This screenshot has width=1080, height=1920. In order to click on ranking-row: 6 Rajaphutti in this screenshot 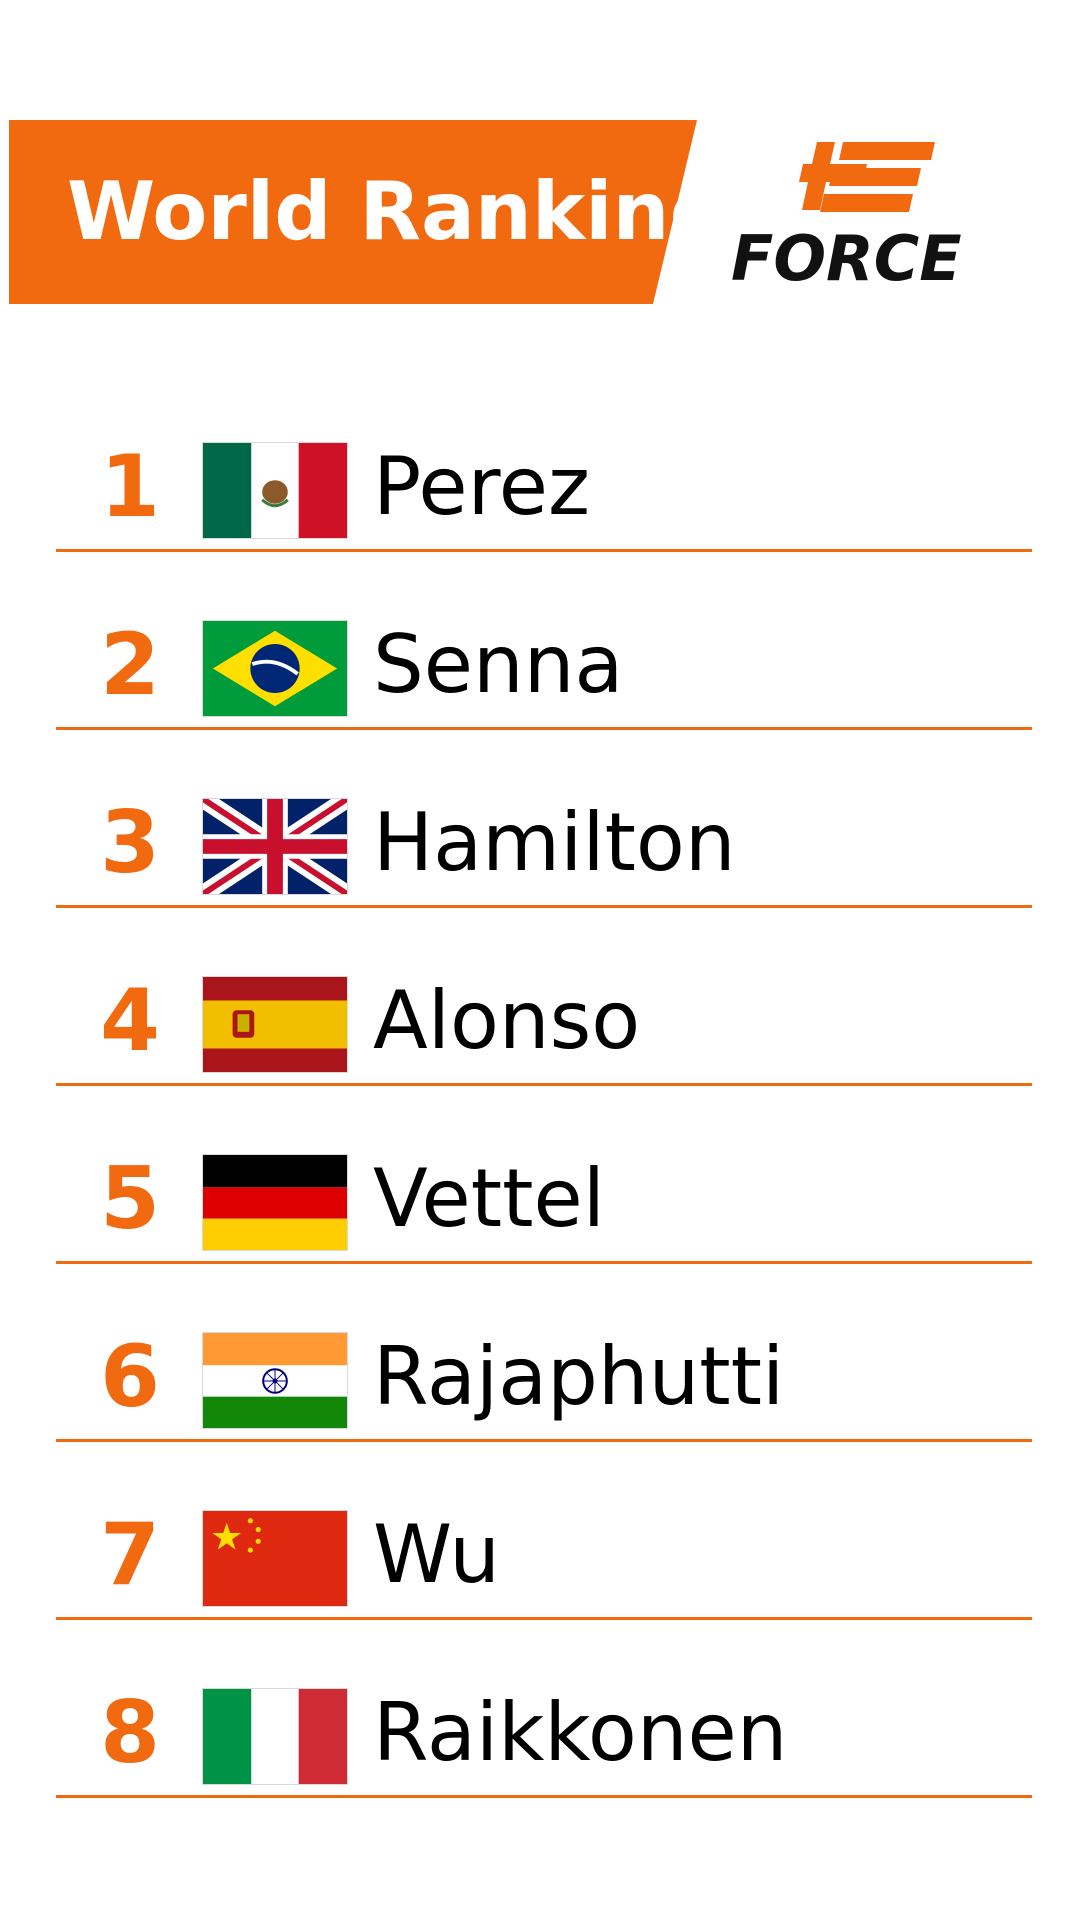, I will do `click(540, 1411)`.